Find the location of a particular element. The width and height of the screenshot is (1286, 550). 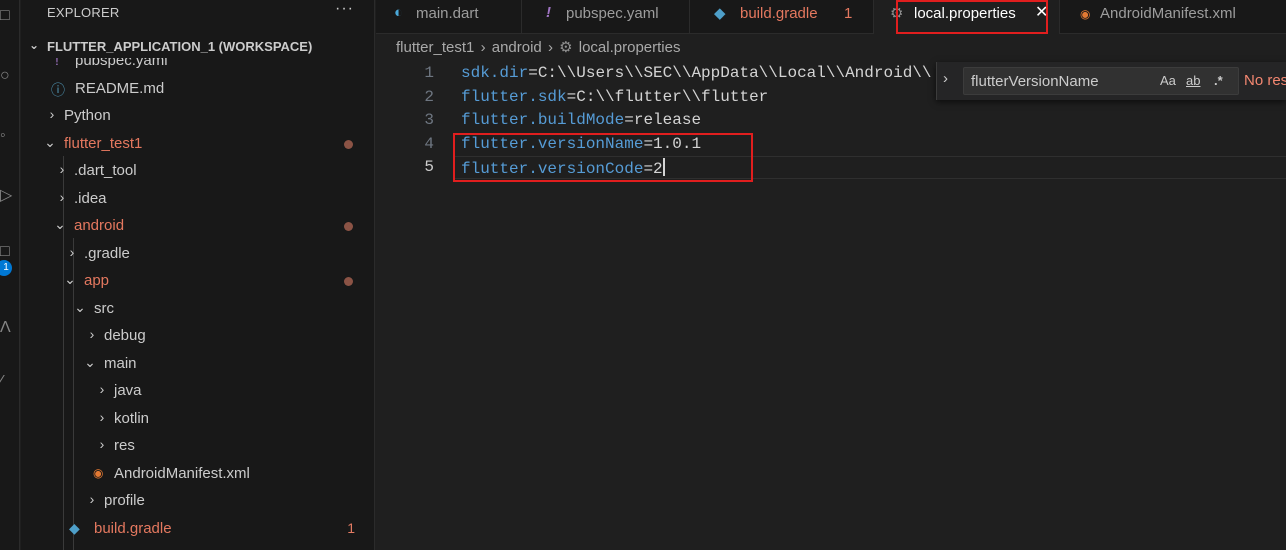

workspace-label: FLUTTER_APPLICATION_1 (WORKSPACE) is located at coordinates (180, 46).